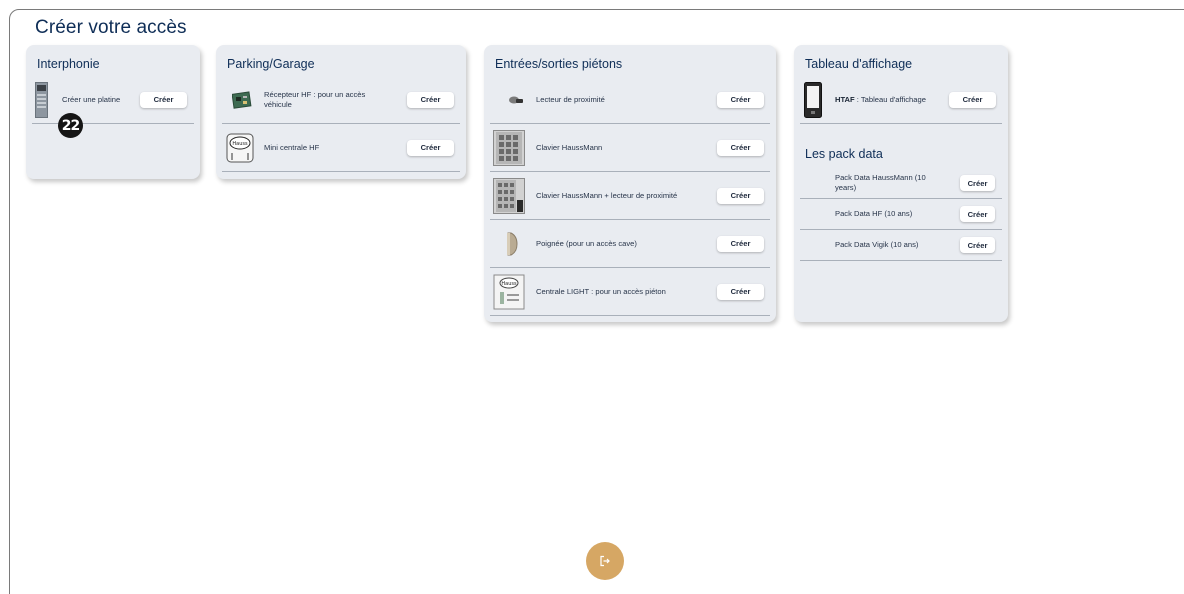 The image size is (1184, 594). Describe the element at coordinates (877, 244) in the screenshot. I see `pack-label: Pack Data Vigik (10 ans)` at that location.